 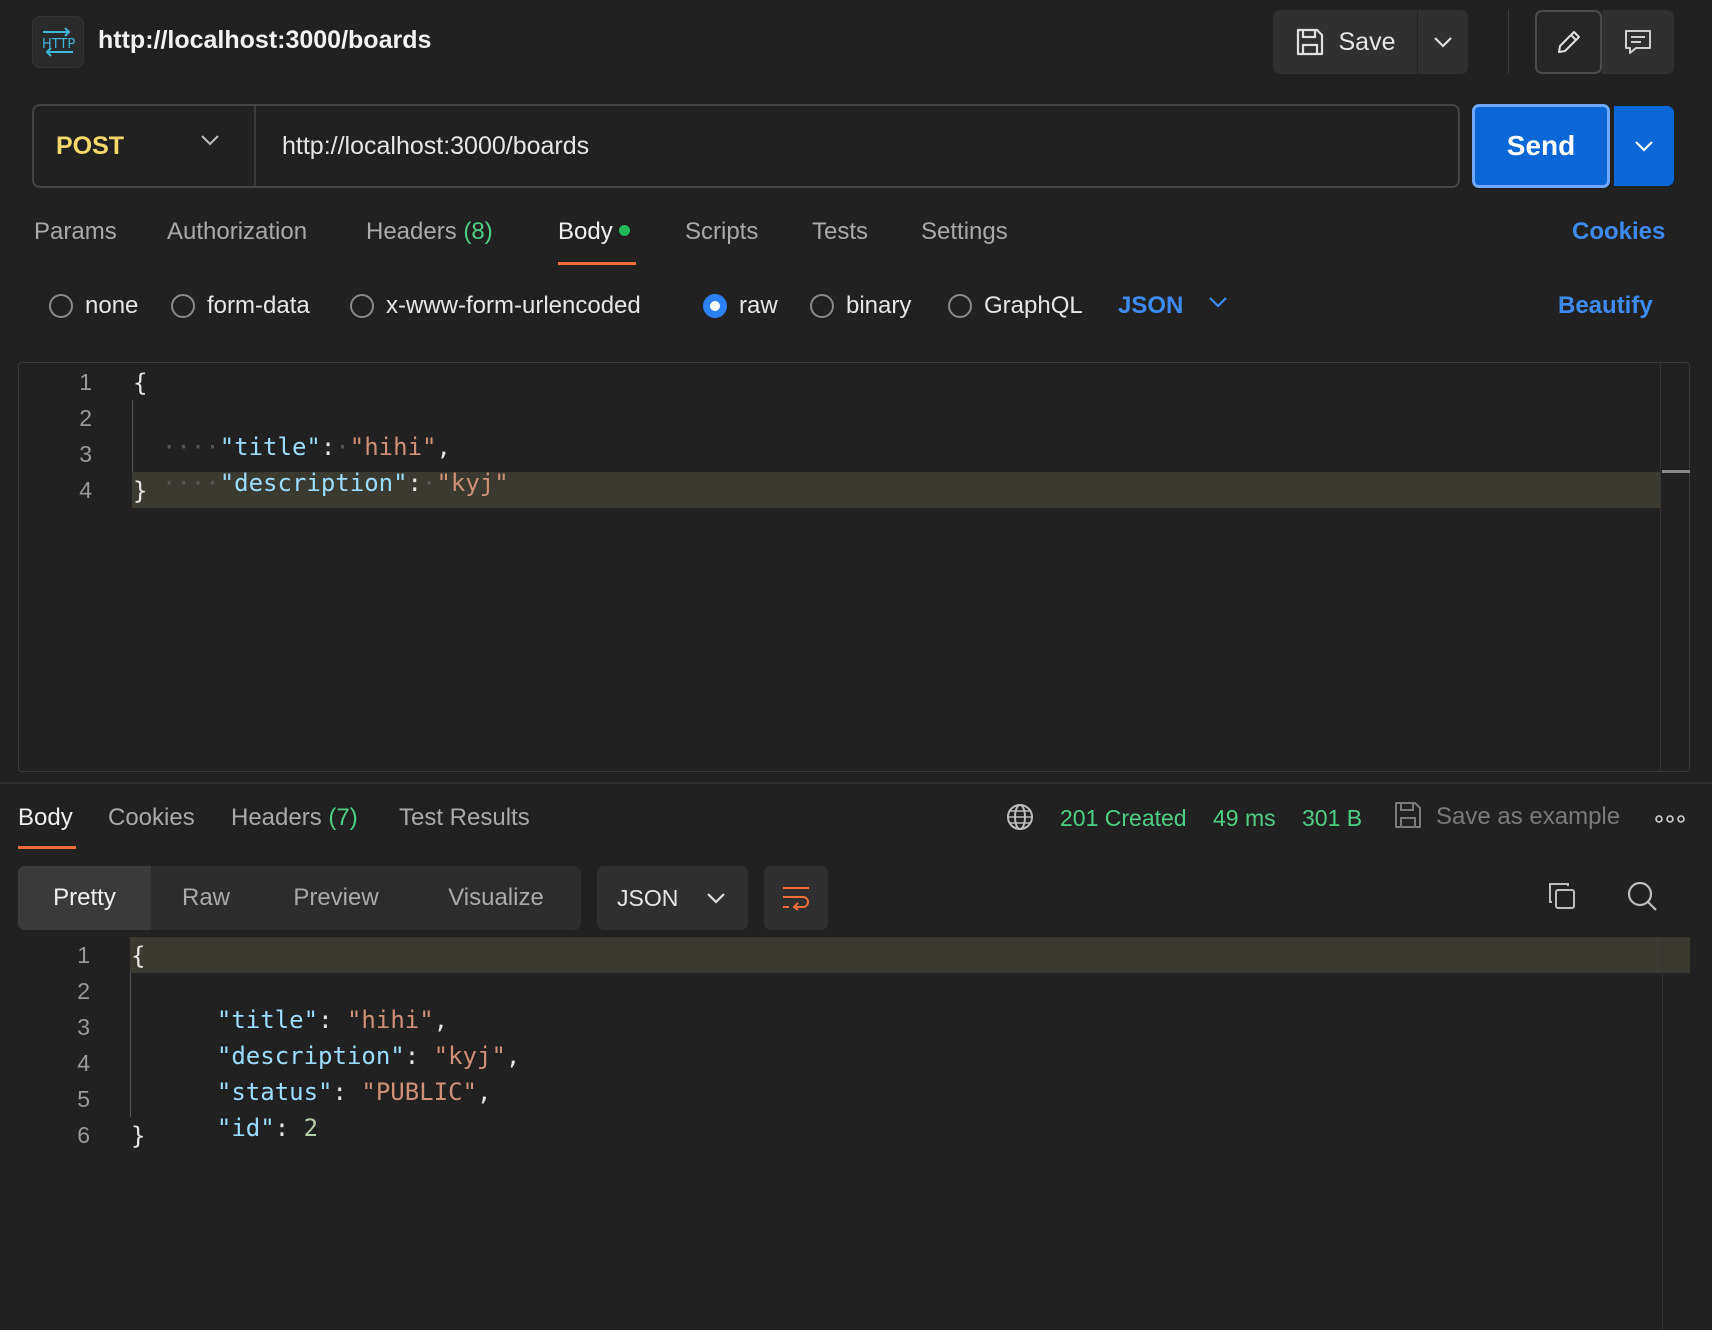 I want to click on radio-binary-label: binary, so click(x=879, y=305).